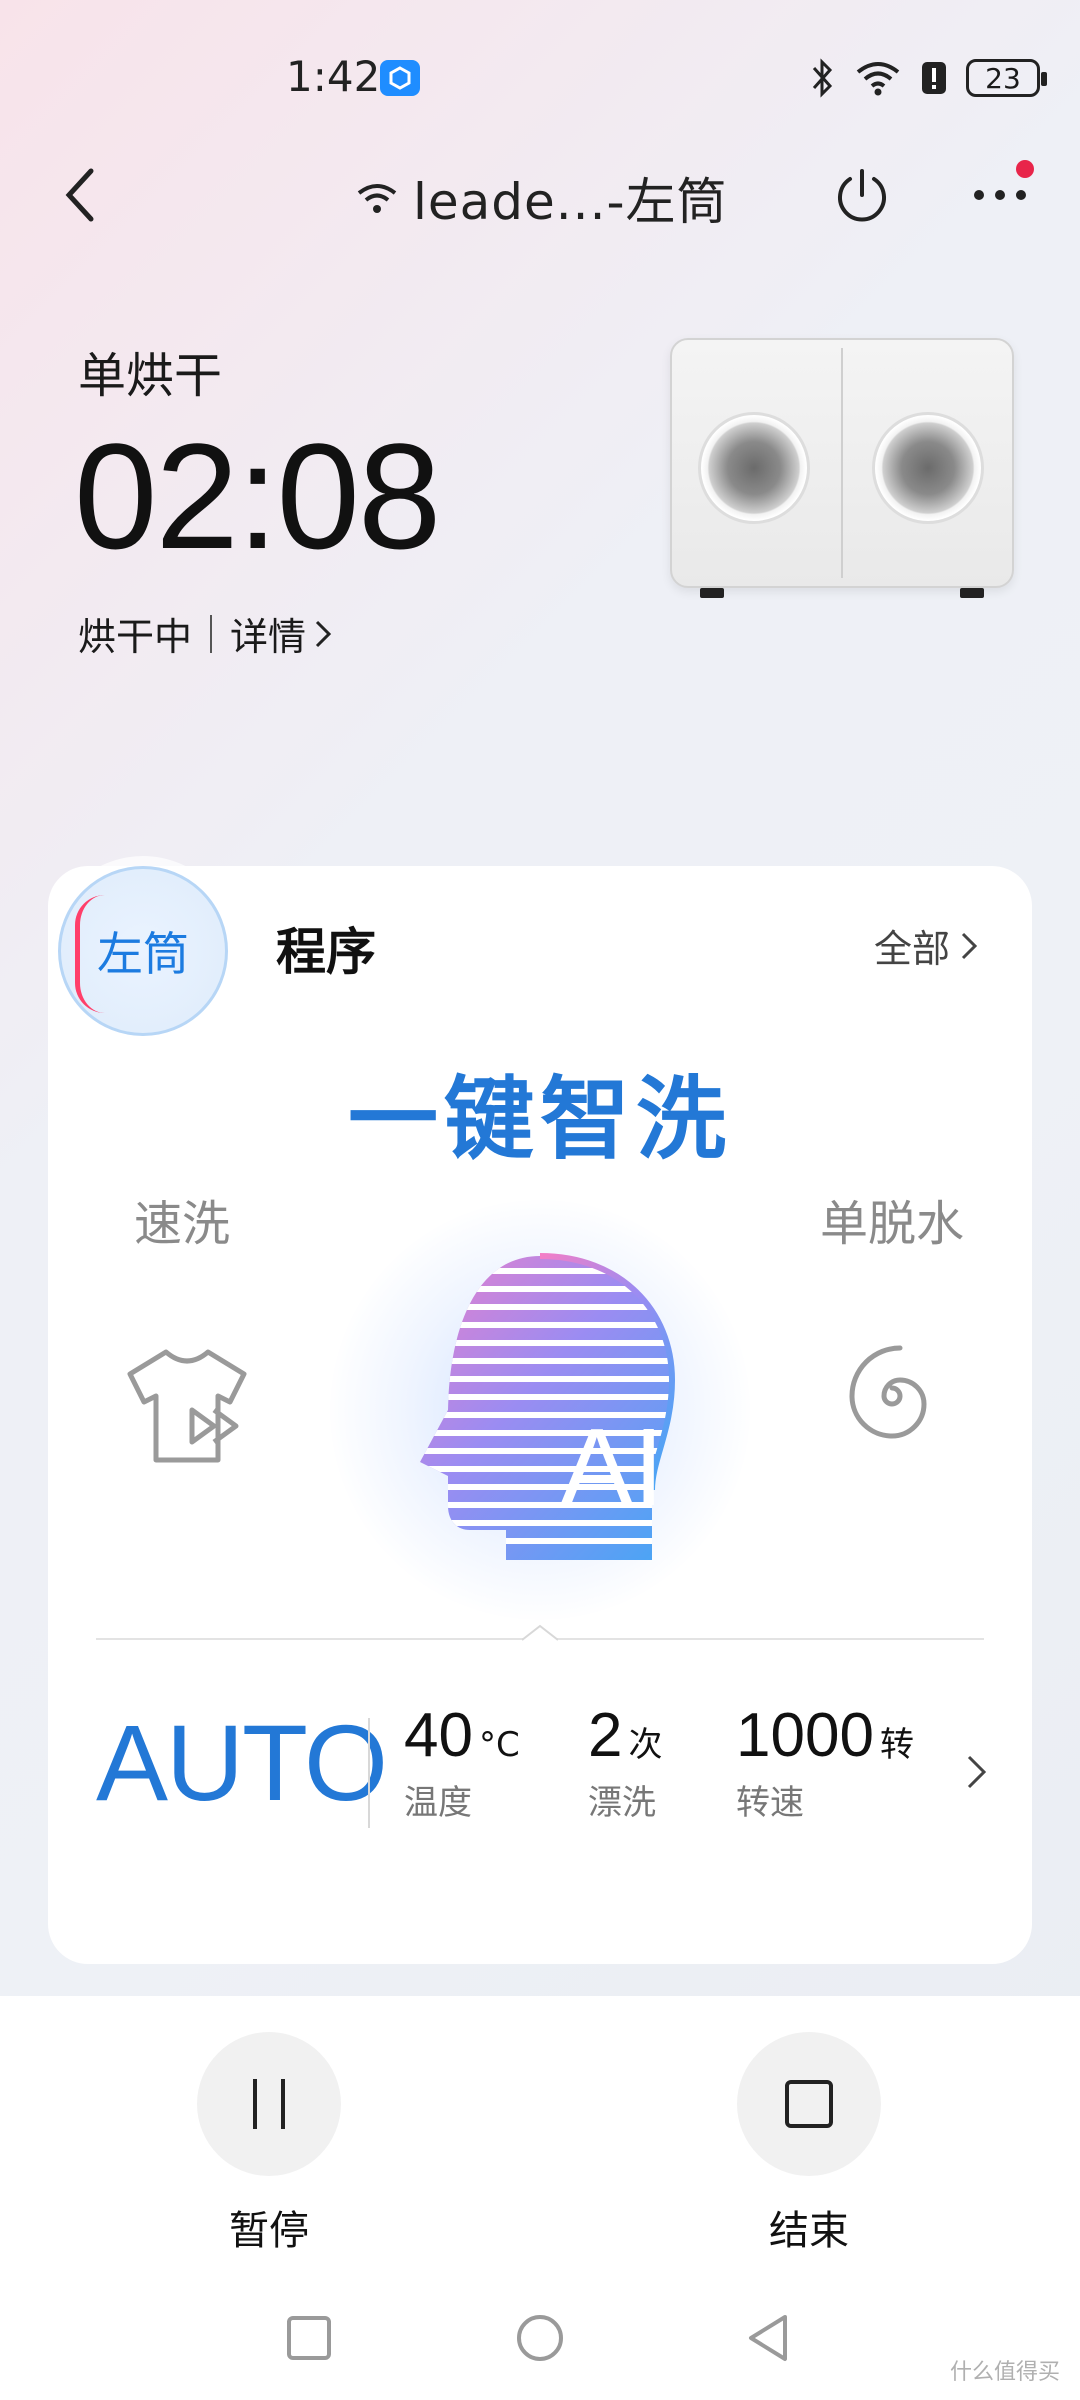 The image size is (1080, 2400). Describe the element at coordinates (896, 1745) in the screenshot. I see `param-unit: 转` at that location.